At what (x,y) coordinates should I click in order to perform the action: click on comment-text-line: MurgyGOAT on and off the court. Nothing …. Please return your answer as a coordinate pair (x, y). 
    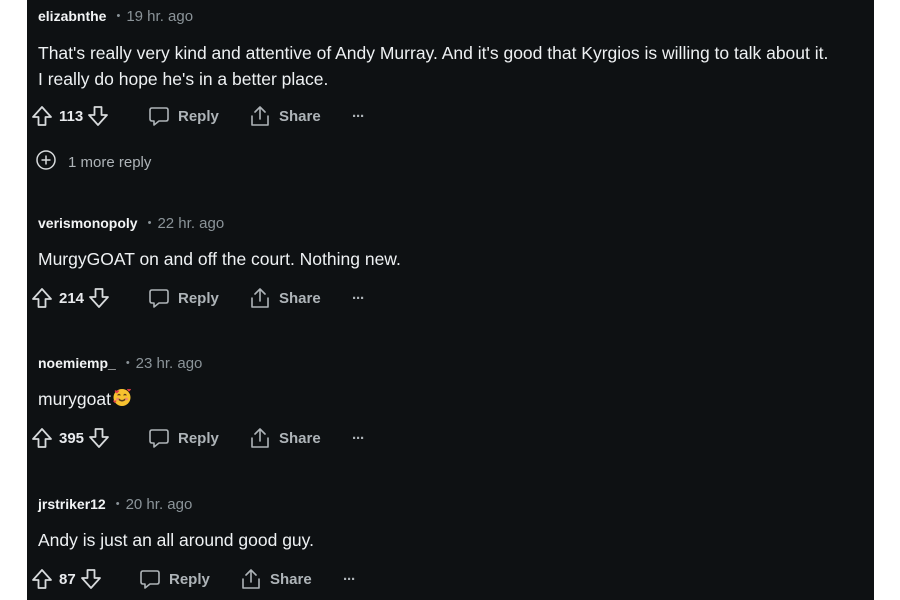
    Looking at the image, I should click on (219, 259).